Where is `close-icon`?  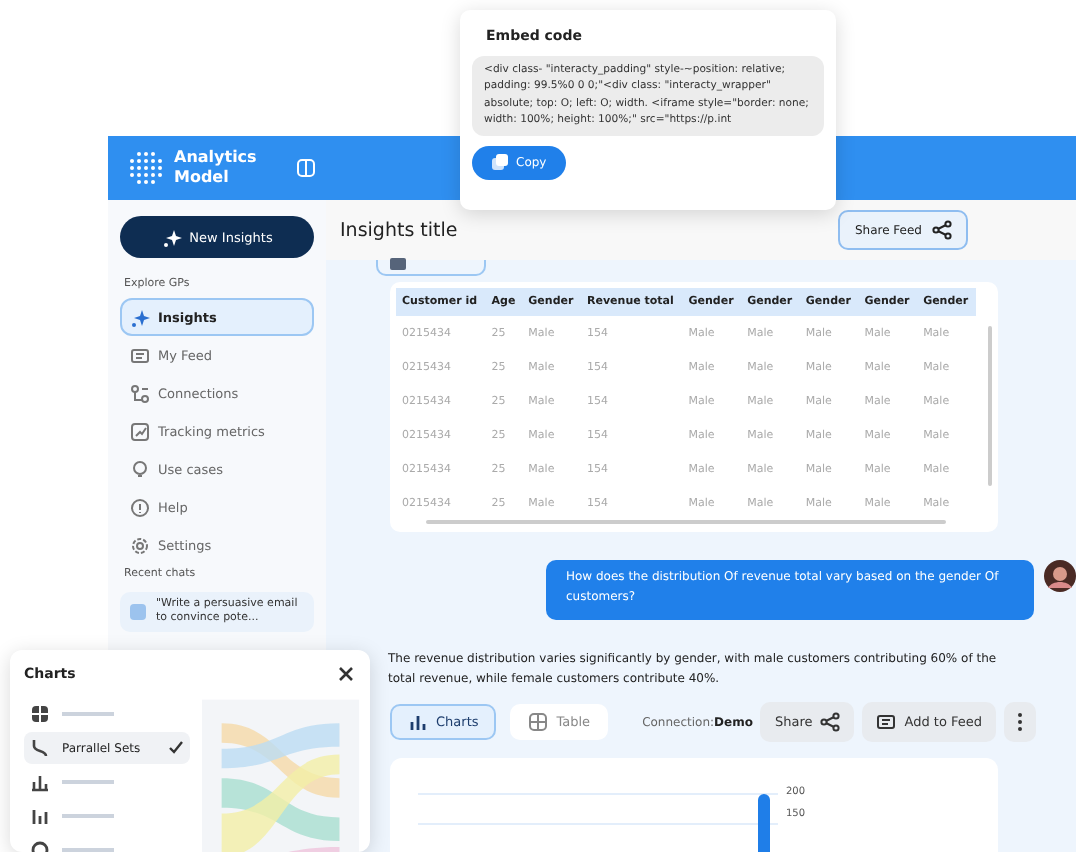
close-icon is located at coordinates (346, 674).